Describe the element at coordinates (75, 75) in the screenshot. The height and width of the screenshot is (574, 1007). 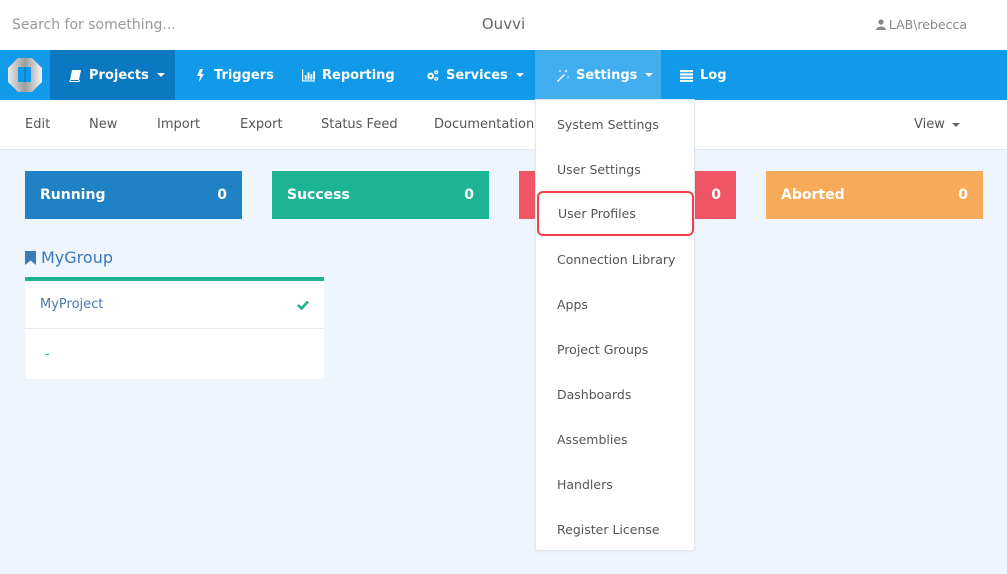
I see `book-icon` at that location.